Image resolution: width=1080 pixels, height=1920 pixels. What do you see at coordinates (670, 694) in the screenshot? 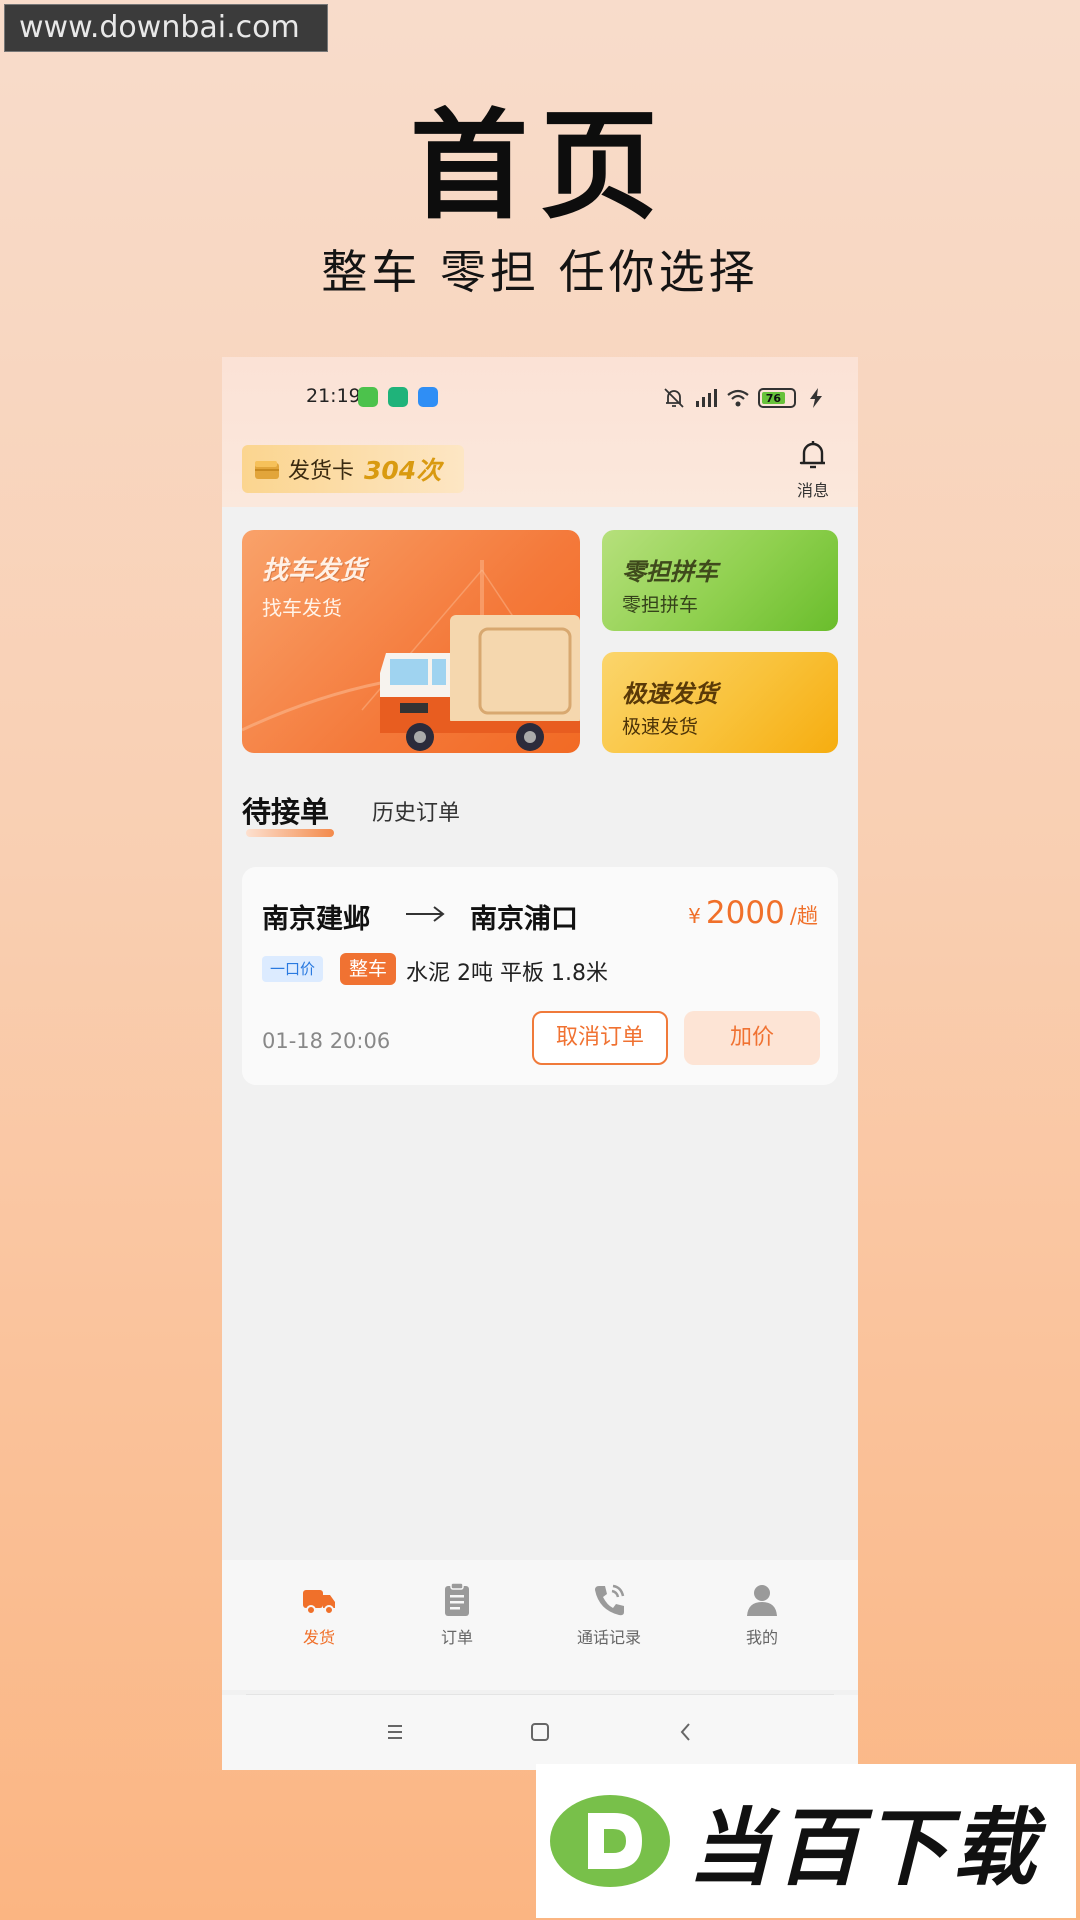
I see `express-shipping-title: 极速发货` at bounding box center [670, 694].